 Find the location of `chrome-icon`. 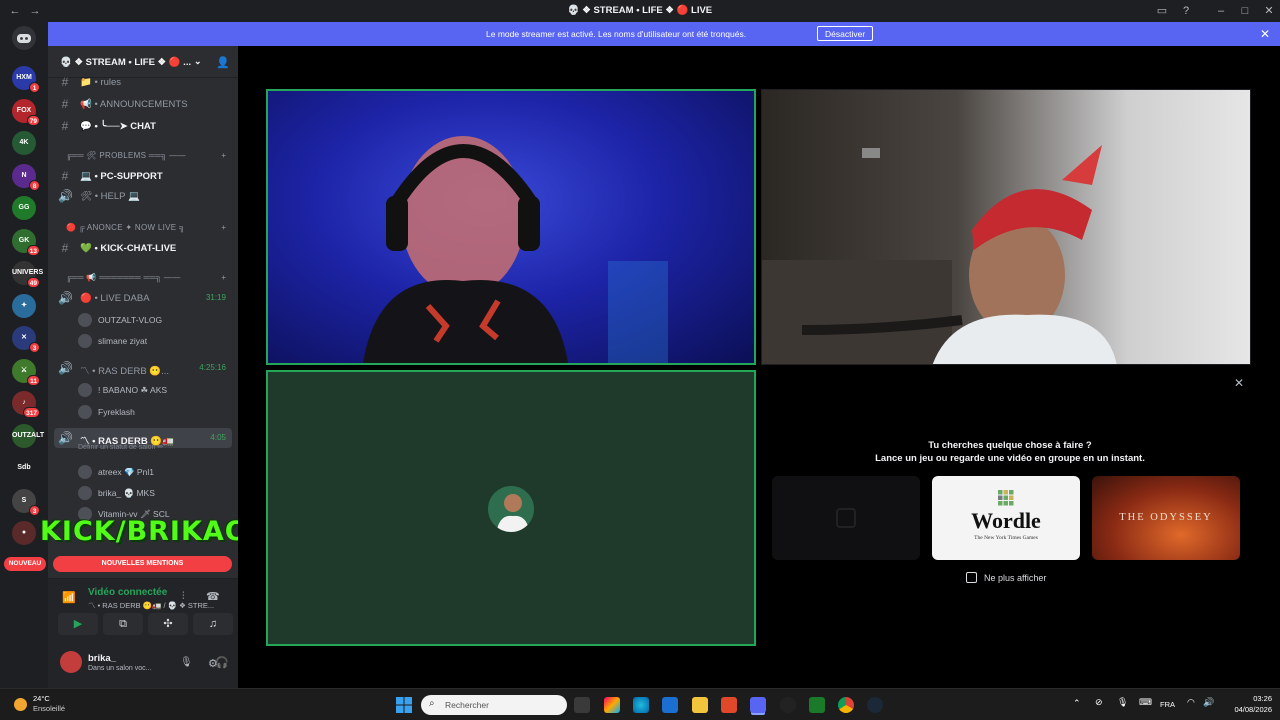

chrome-icon is located at coordinates (846, 705).